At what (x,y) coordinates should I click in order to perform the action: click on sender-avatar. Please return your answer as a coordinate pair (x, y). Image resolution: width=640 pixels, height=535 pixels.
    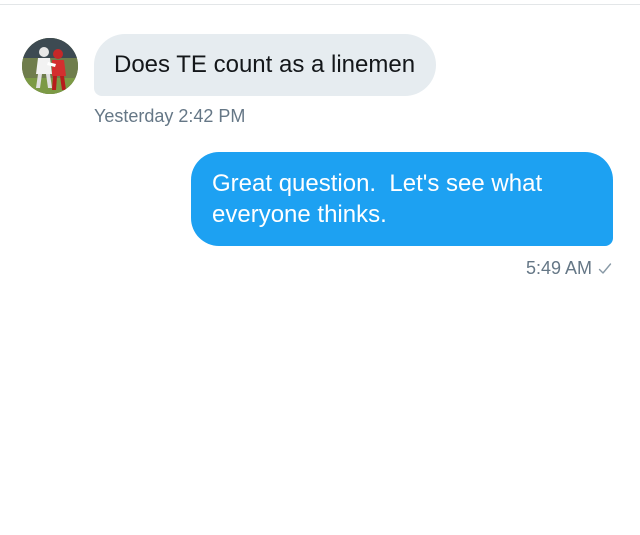
    Looking at the image, I should click on (50, 66).